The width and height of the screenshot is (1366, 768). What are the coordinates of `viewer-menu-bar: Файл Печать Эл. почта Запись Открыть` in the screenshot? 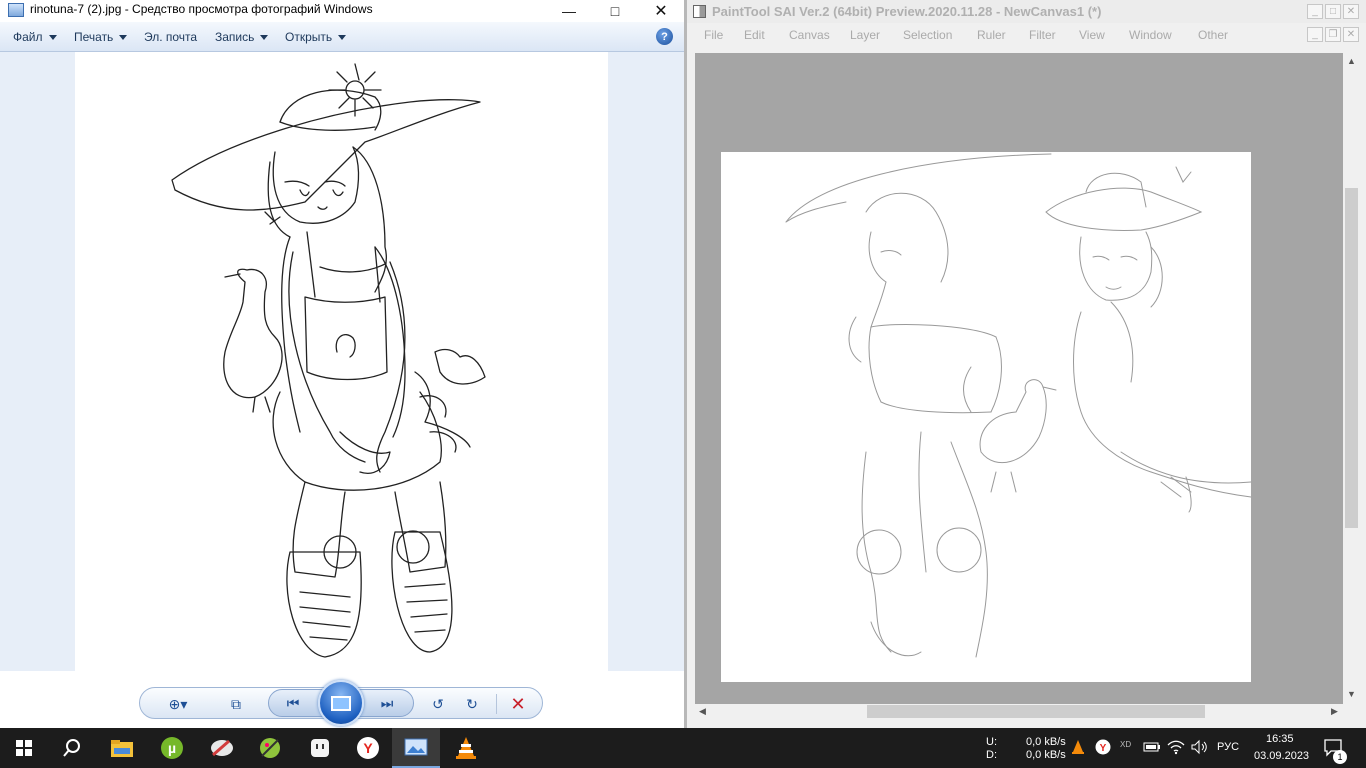 It's located at (342, 37).